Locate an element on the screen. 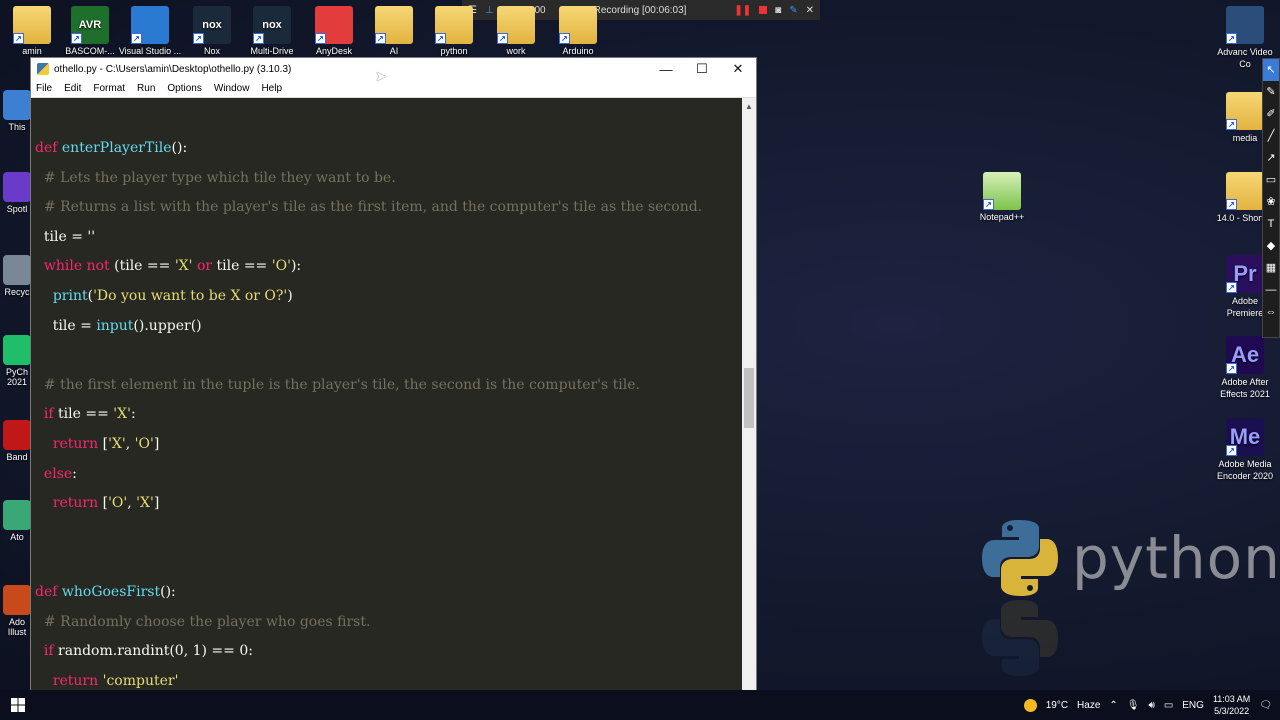 This screenshot has width=1280, height=720. close-icon: ✕ is located at coordinates (810, 10).